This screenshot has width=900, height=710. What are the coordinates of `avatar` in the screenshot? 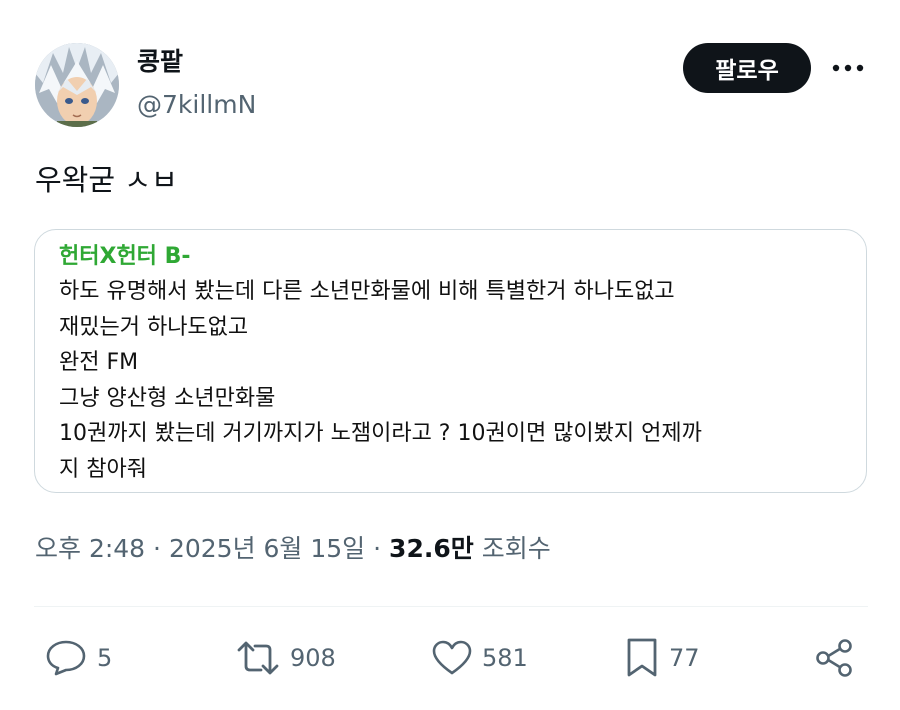 It's located at (77, 85).